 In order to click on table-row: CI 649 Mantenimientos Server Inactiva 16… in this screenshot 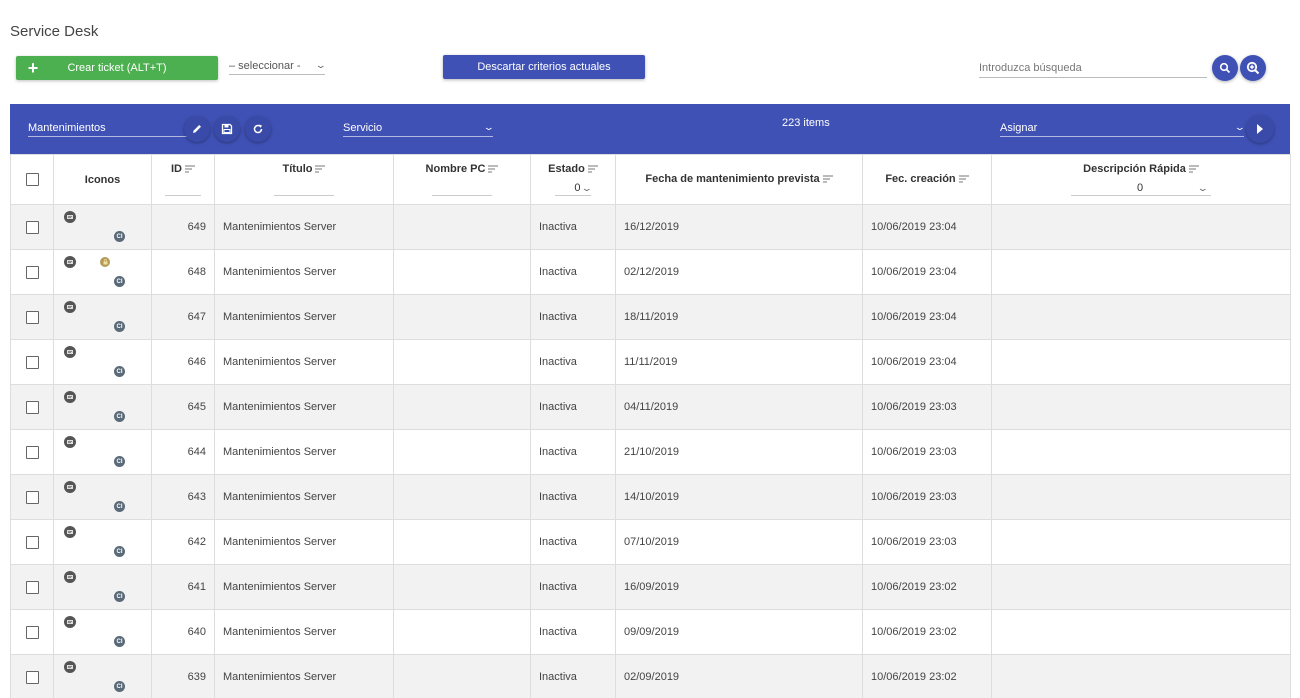, I will do `click(650, 227)`.